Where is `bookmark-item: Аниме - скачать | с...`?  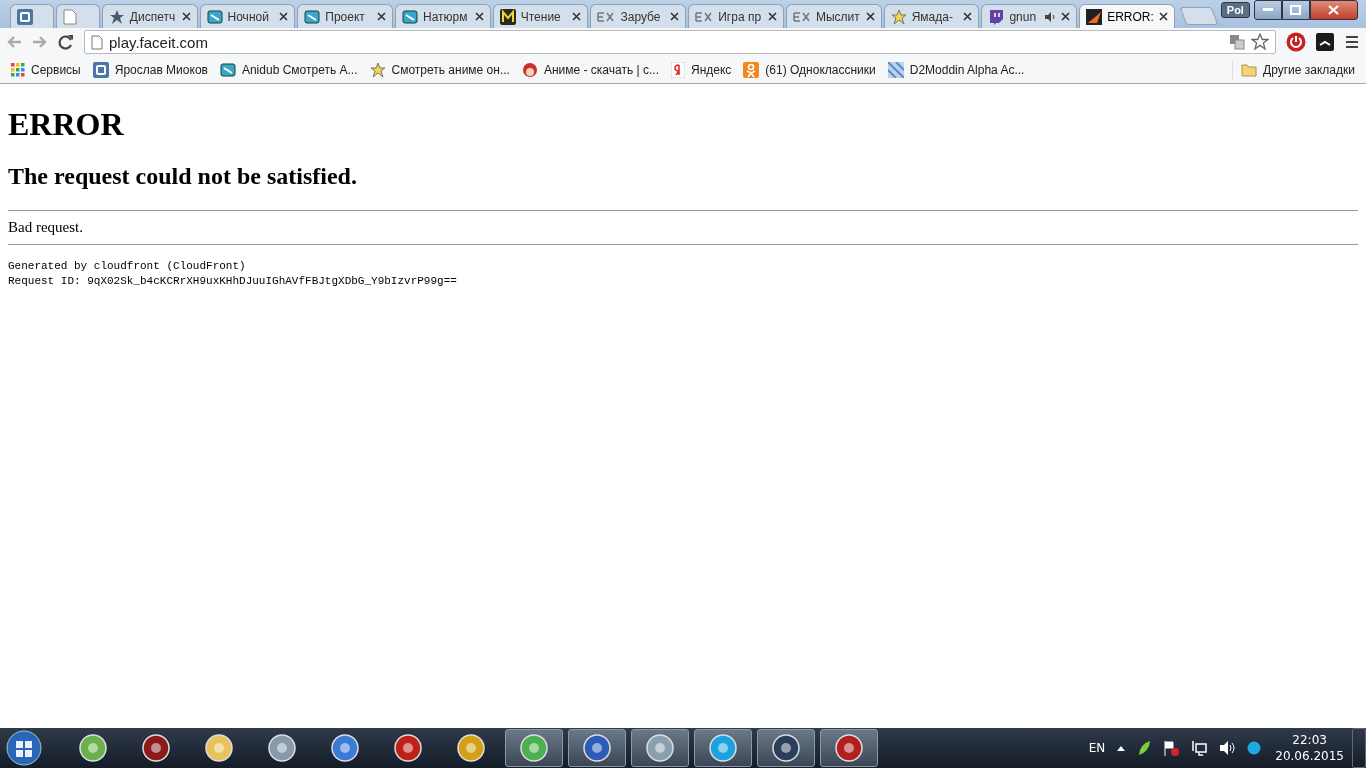
bookmark-item: Аниме - скачать | с... is located at coordinates (590, 69).